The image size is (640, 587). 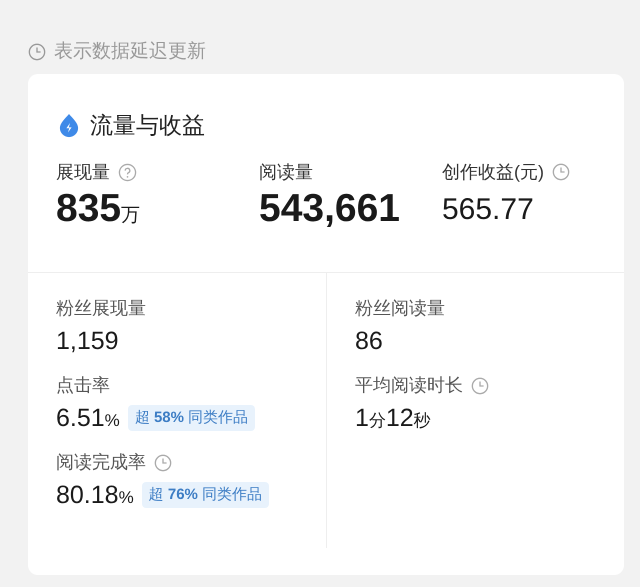 I want to click on comparison-tag: 超 76% 同类作品, so click(x=206, y=495).